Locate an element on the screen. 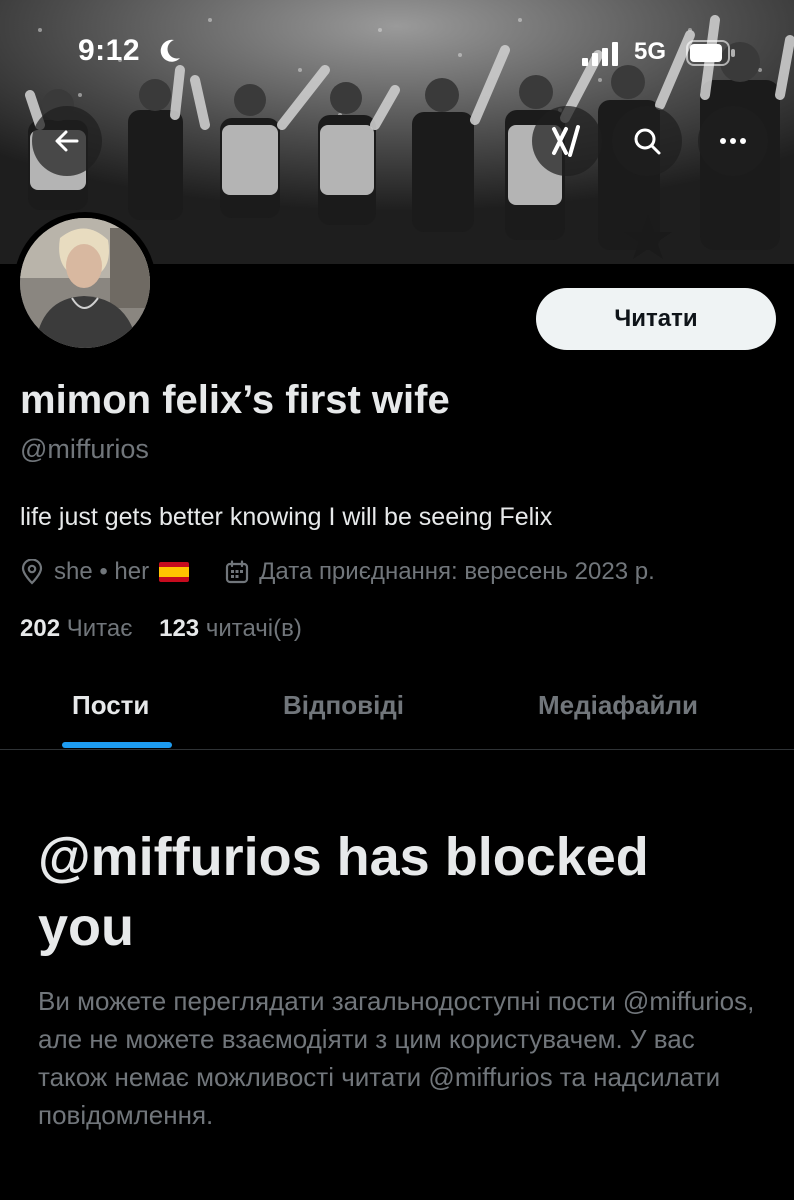 The width and height of the screenshot is (794, 1200). more-button is located at coordinates (733, 141).